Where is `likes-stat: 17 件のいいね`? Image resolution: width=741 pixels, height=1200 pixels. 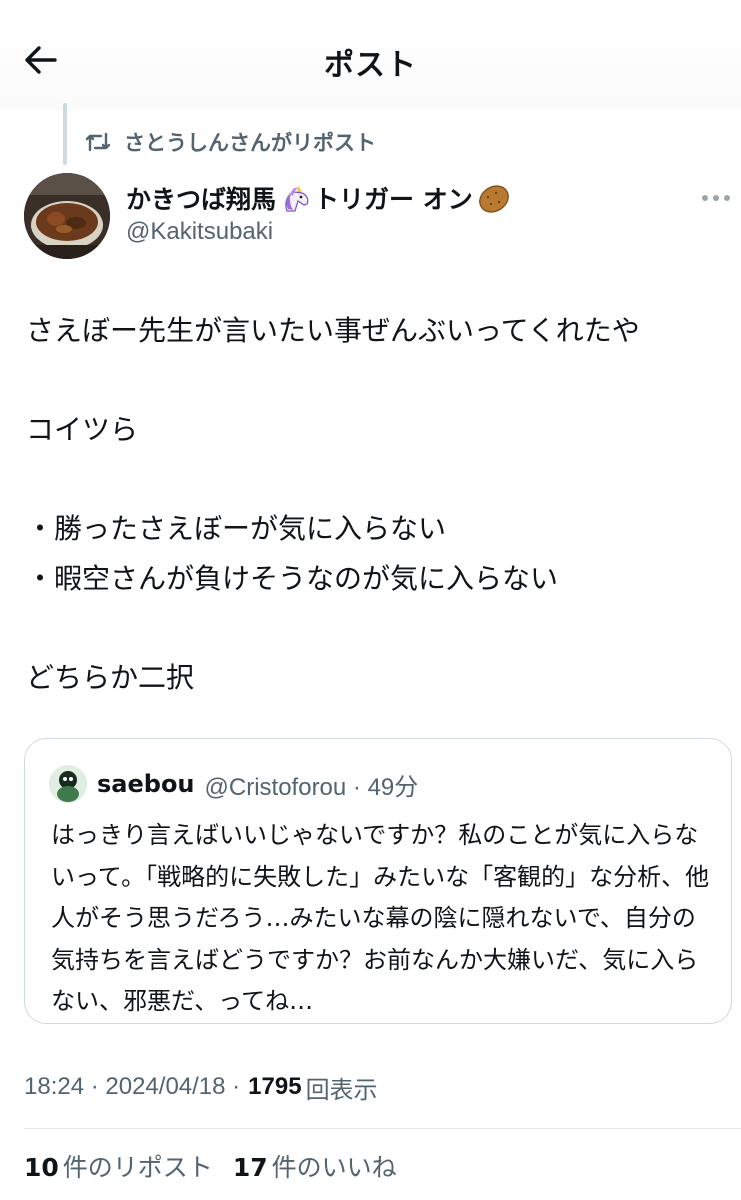 likes-stat: 17 件のいいね is located at coordinates (315, 1166).